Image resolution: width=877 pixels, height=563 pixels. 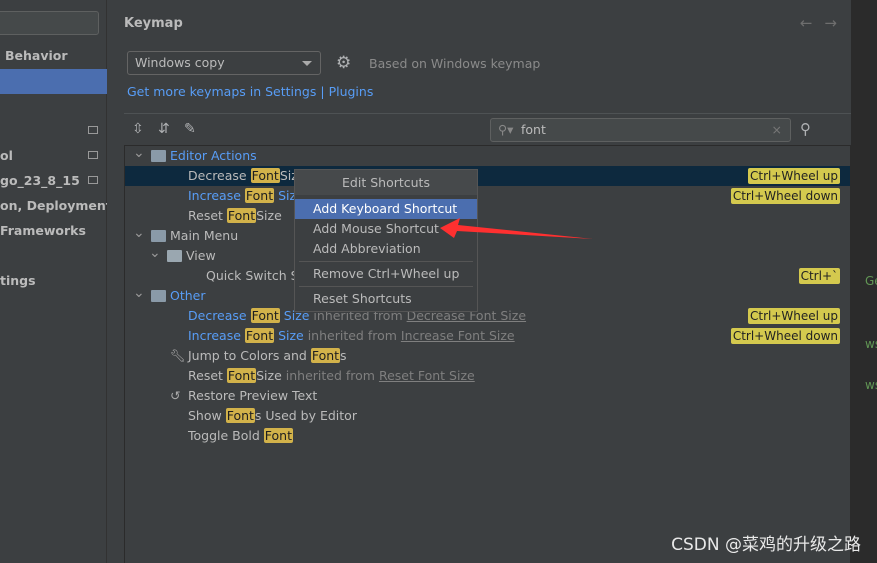 I want to click on keymap-select: Windows copy, so click(x=224, y=63).